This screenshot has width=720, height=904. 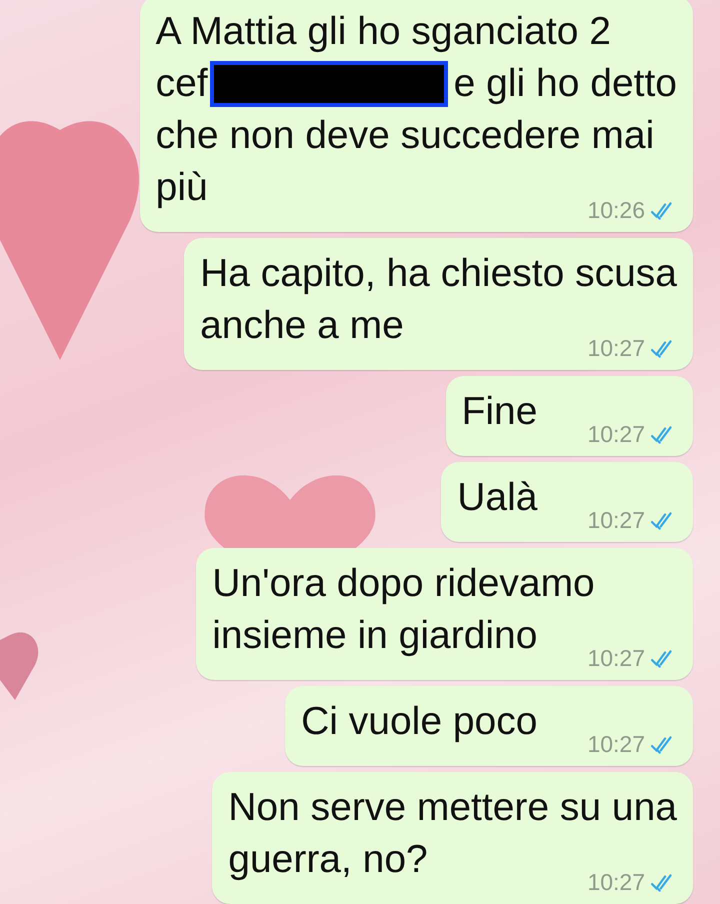 What do you see at coordinates (565, 84) in the screenshot?
I see `message-text: e gli ho detto` at bounding box center [565, 84].